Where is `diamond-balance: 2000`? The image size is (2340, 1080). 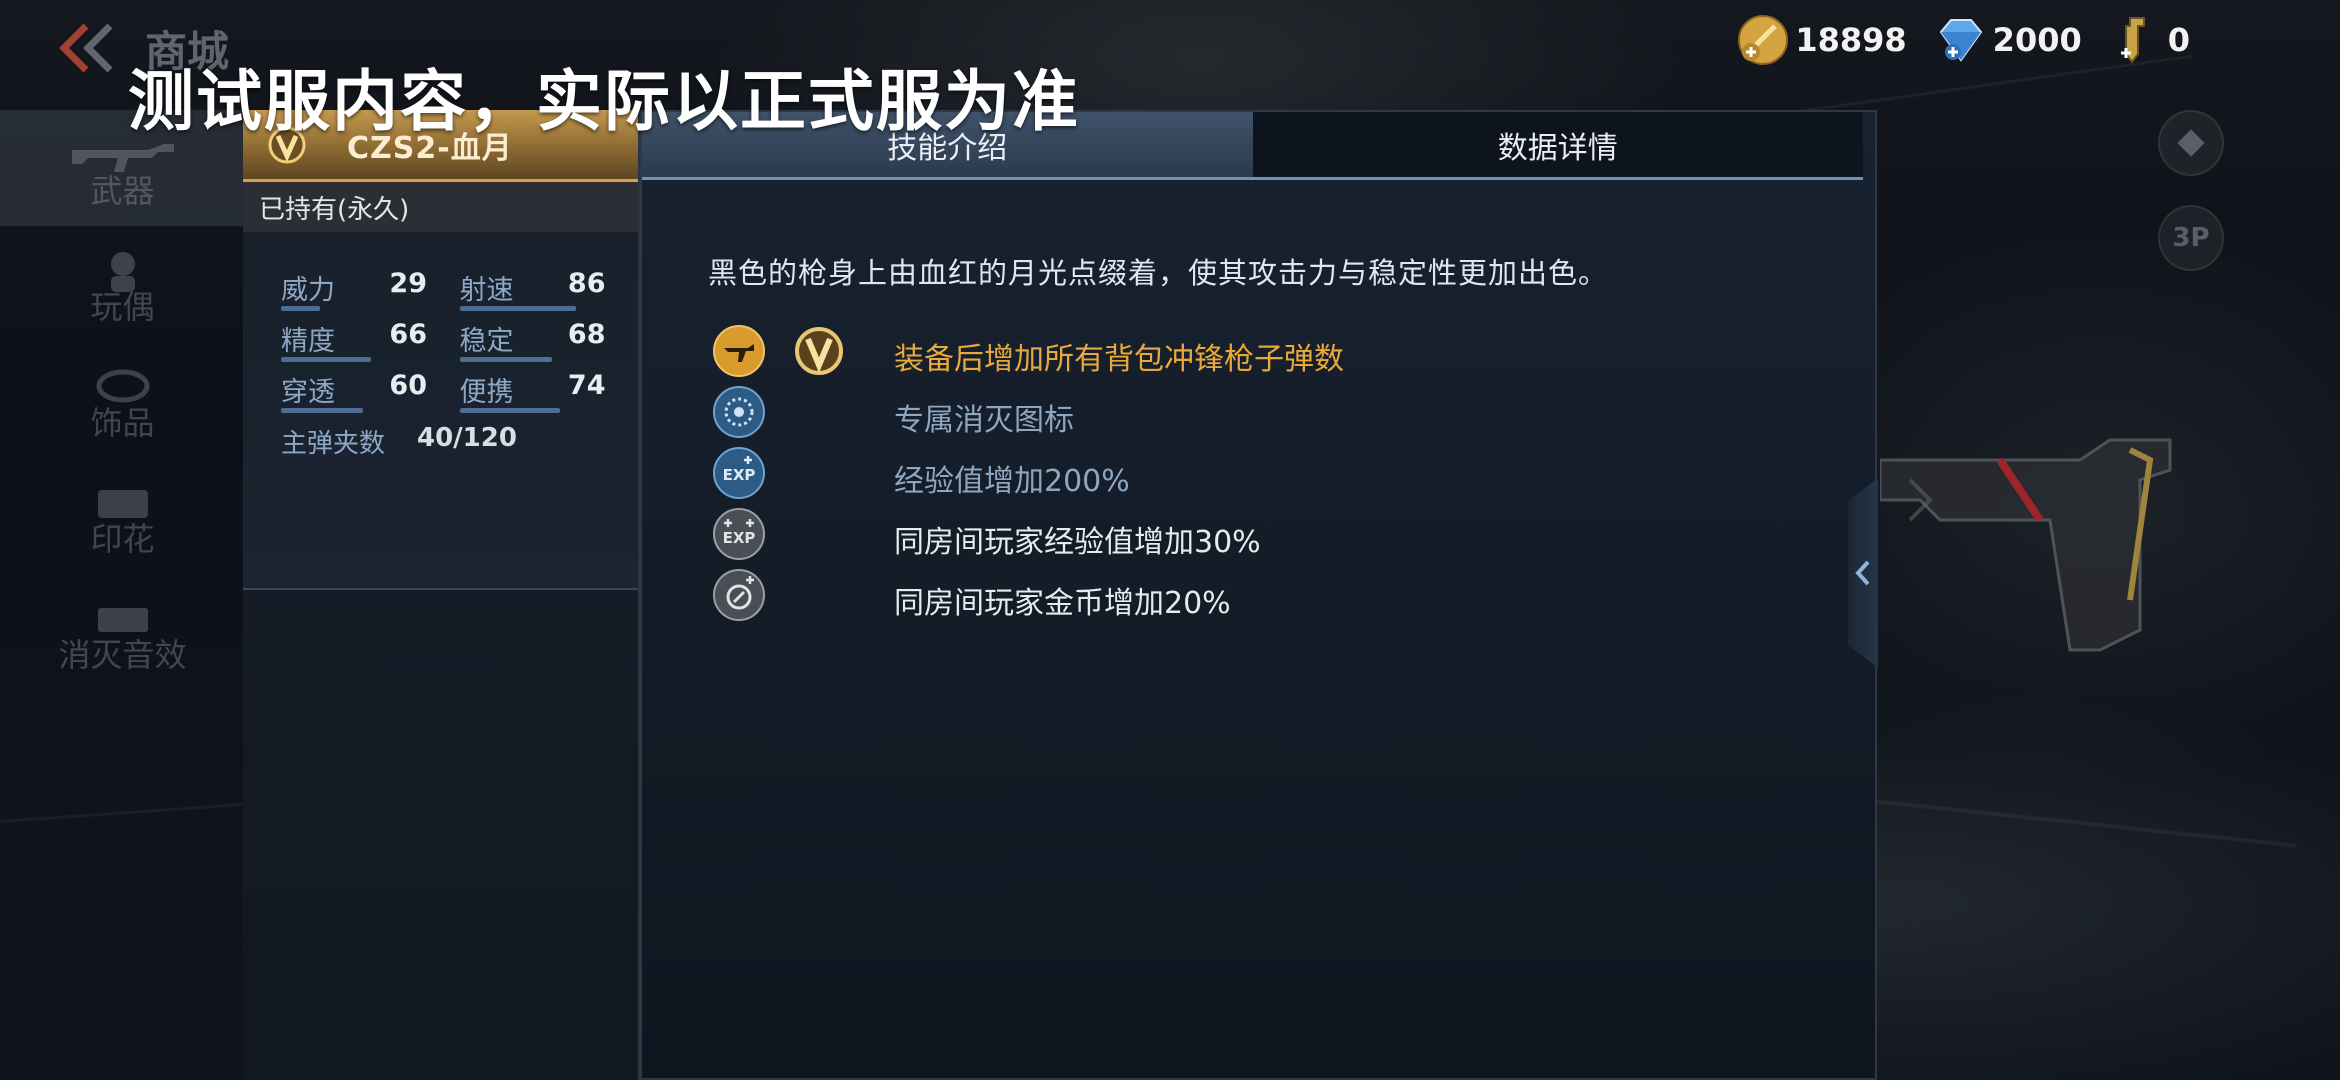
diamond-balance: 2000 is located at coordinates (2007, 40).